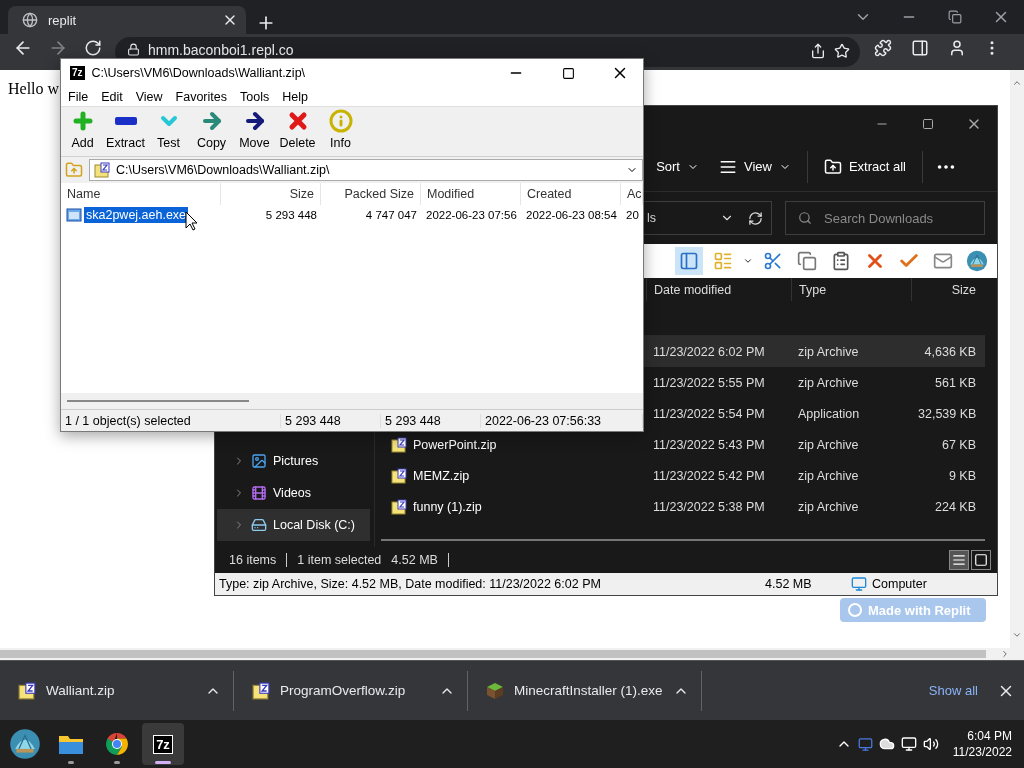 The width and height of the screenshot is (1024, 768). I want to click on path-field: C:\Users\VM6\Downloads\Walliant.zip\, so click(366, 170).